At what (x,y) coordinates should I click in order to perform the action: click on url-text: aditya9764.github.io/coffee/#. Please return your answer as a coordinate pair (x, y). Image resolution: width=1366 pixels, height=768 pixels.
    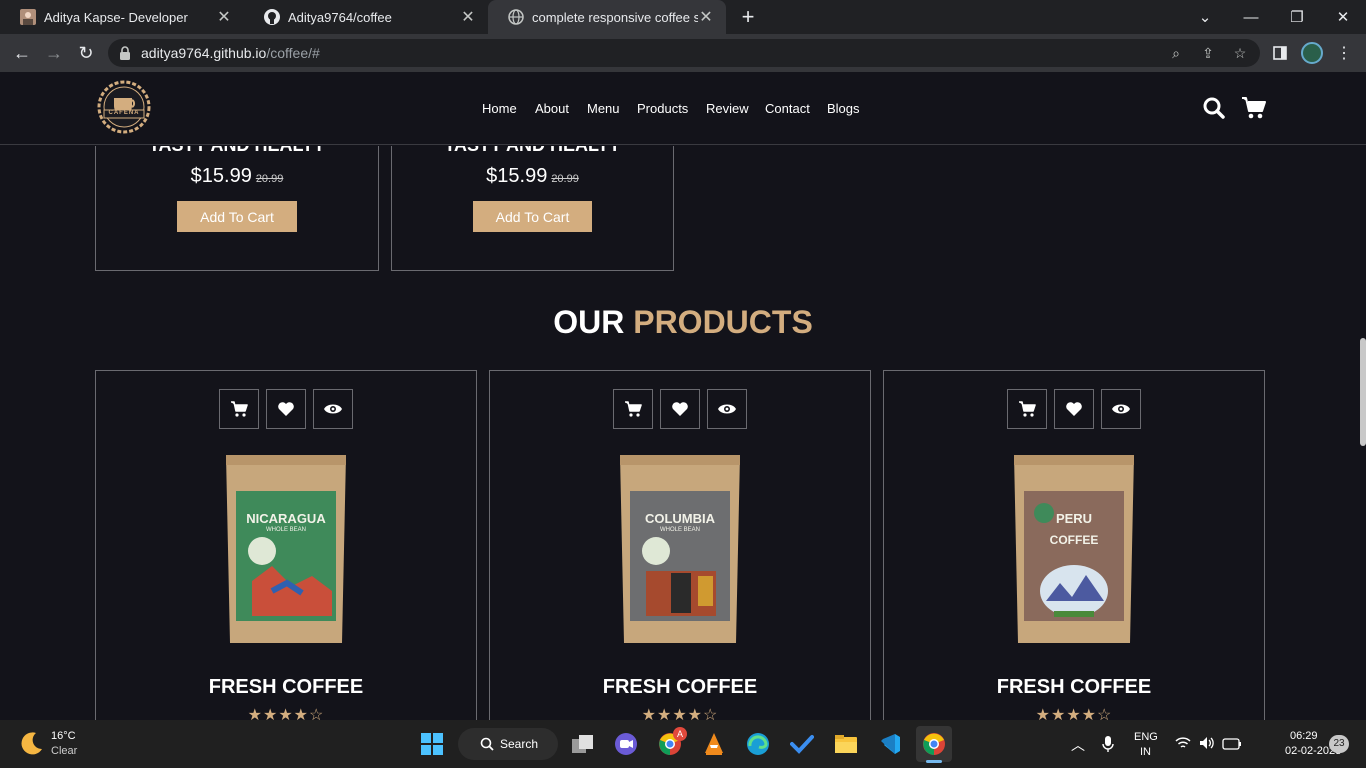
    Looking at the image, I should click on (230, 53).